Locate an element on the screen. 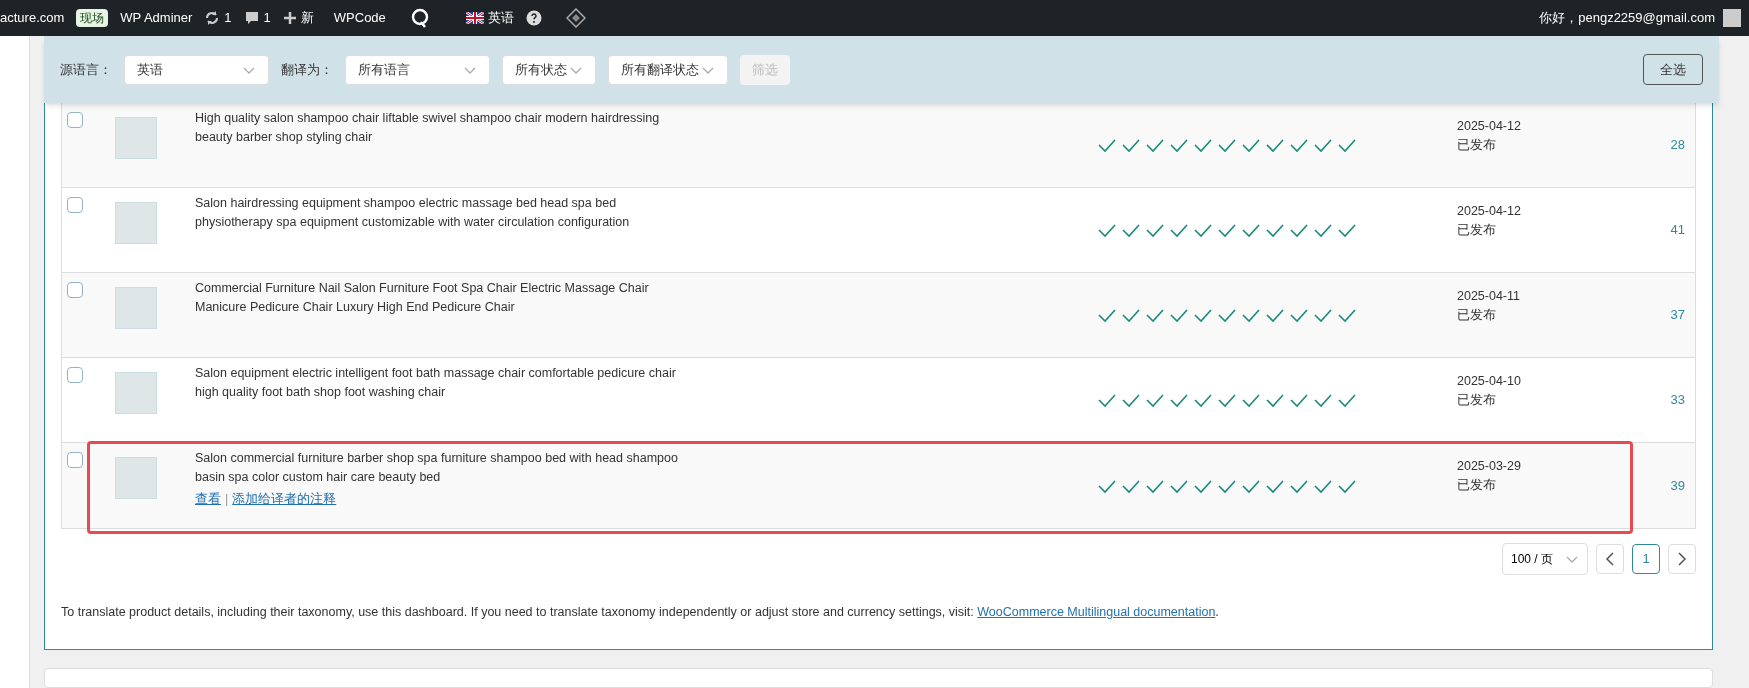 The image size is (1749, 688). count-link: 28 is located at coordinates (1682, 145).